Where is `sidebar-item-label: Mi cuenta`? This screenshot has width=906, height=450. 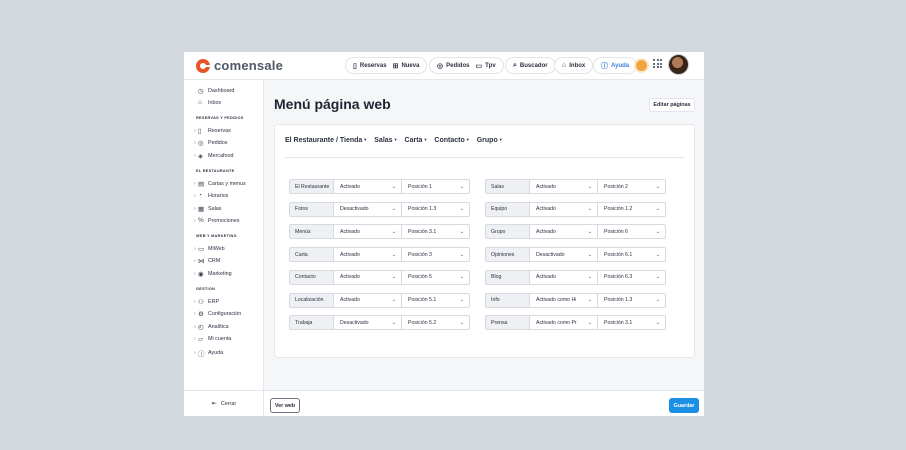
sidebar-item-label: Mi cuenta is located at coordinates (220, 339).